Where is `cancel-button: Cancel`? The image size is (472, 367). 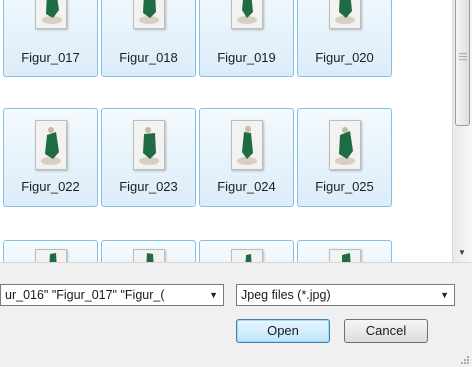 cancel-button: Cancel is located at coordinates (386, 331).